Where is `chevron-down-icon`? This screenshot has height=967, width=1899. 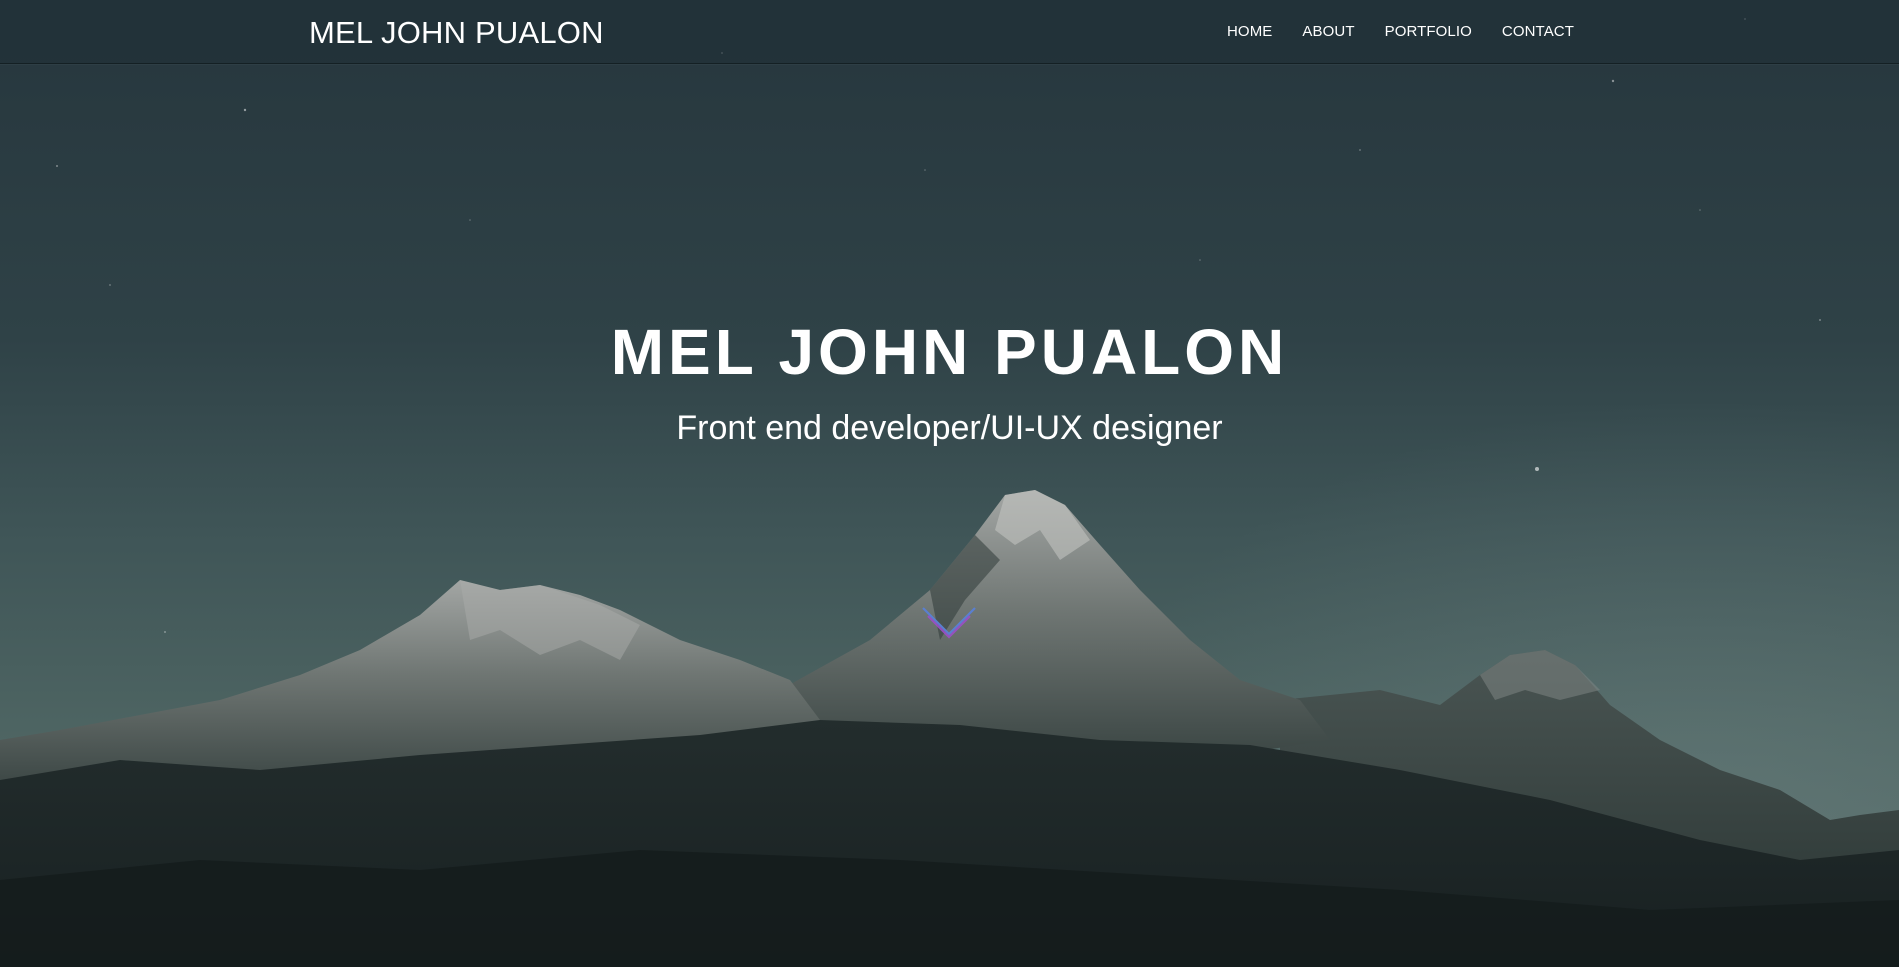 chevron-down-icon is located at coordinates (949, 623).